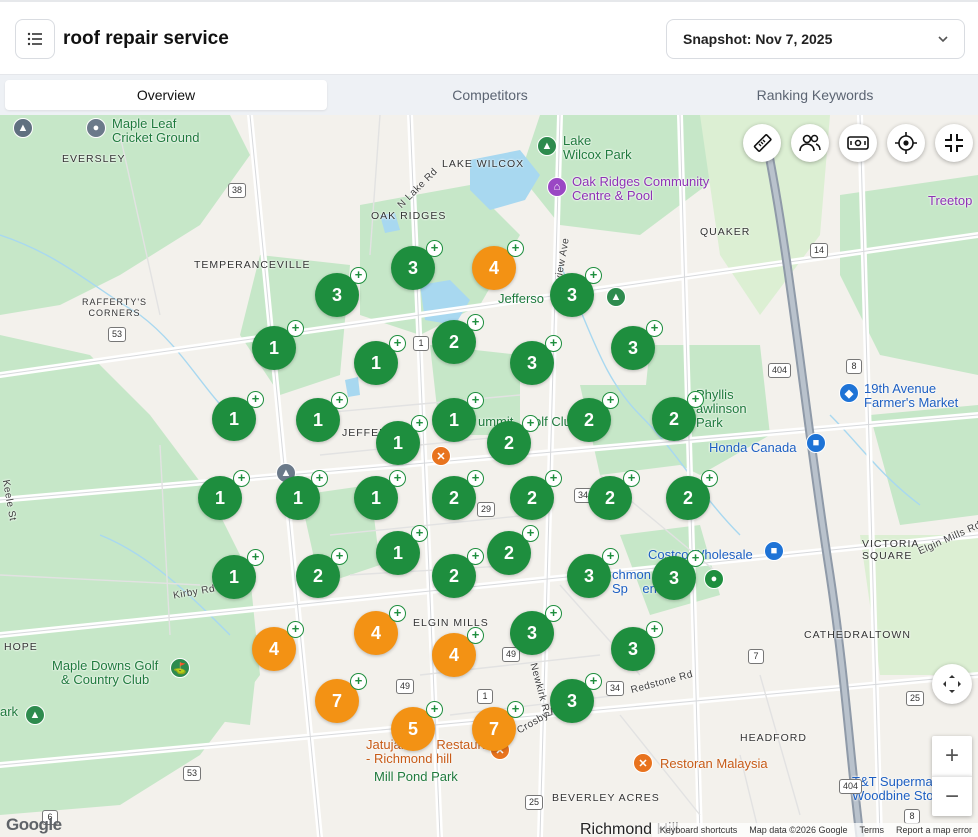 The width and height of the screenshot is (978, 837). What do you see at coordinates (557, 187) in the screenshot?
I see `community-centre-icon: ⌂` at bounding box center [557, 187].